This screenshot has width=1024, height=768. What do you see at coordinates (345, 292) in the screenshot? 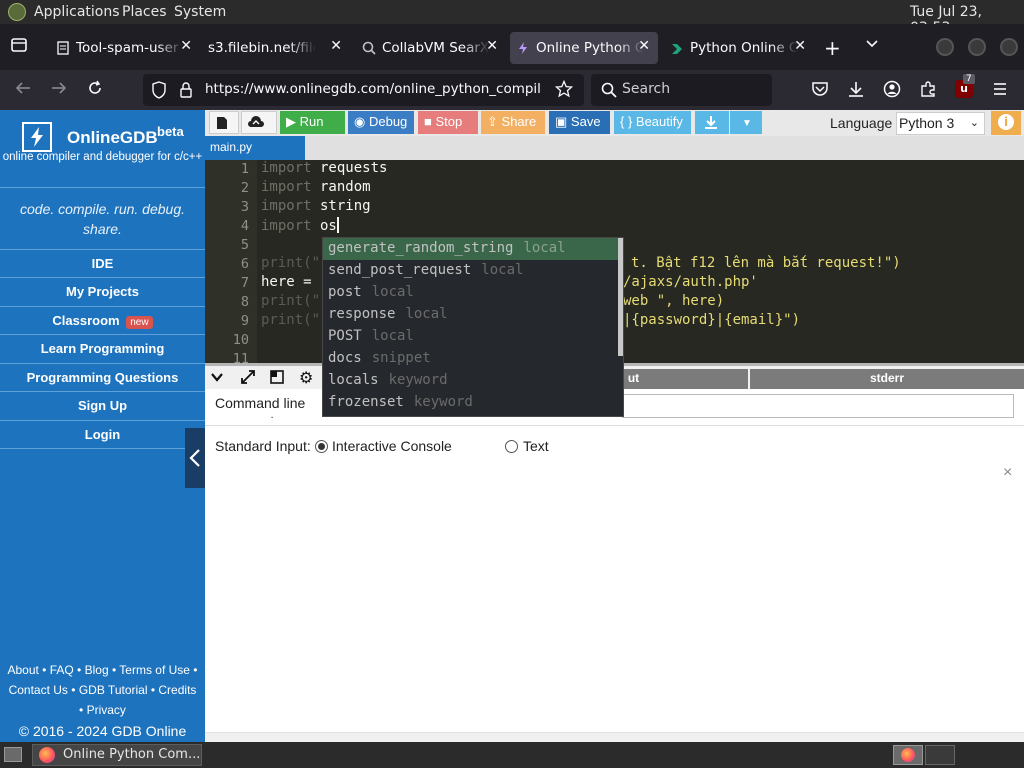
I see `suggestion-name: post` at bounding box center [345, 292].